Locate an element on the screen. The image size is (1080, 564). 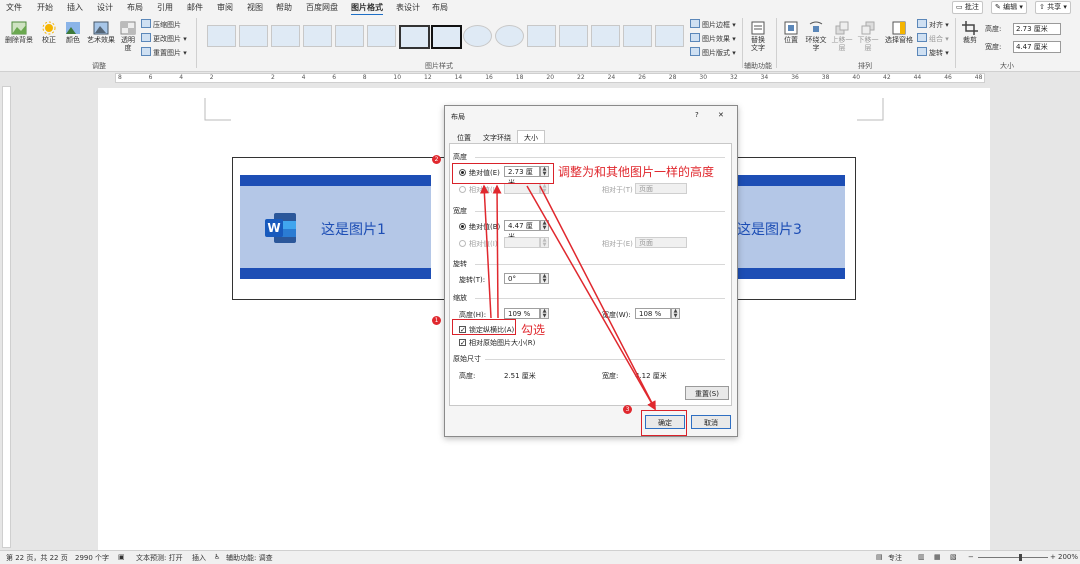
print-layout-icon: ▦ is located at coordinates (937, 557).